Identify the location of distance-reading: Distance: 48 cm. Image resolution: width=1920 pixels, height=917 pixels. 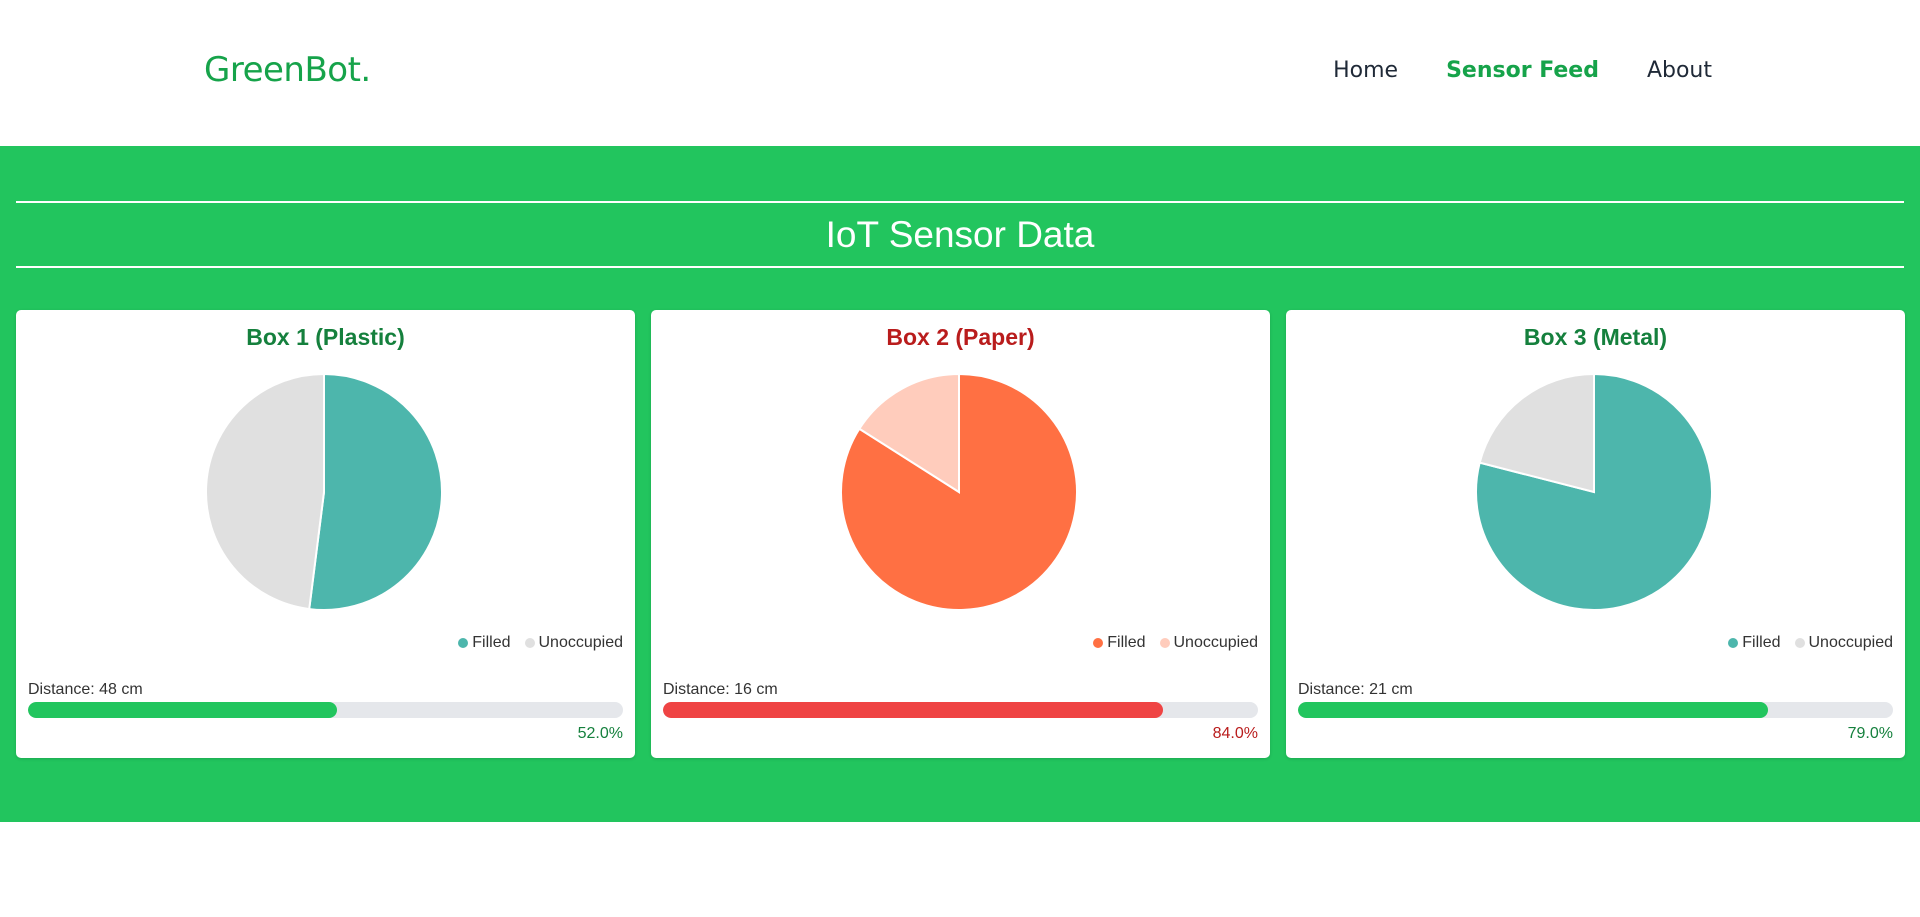
(85, 689).